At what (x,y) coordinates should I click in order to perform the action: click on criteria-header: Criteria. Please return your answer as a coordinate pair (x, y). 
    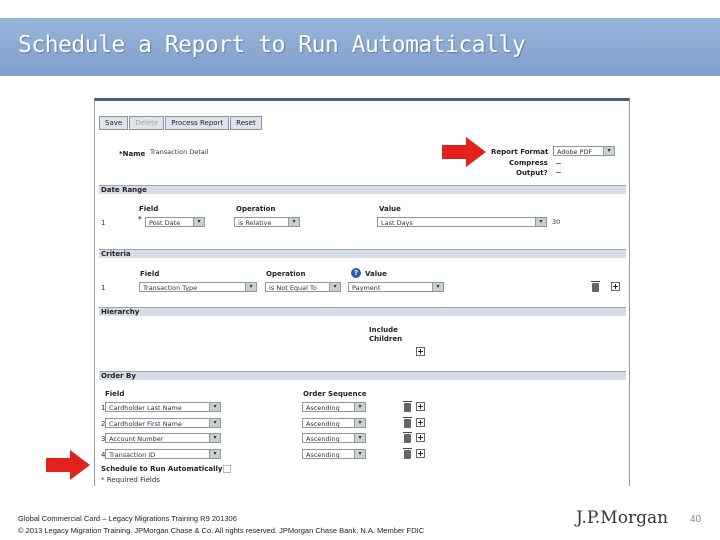
    Looking at the image, I should click on (362, 253).